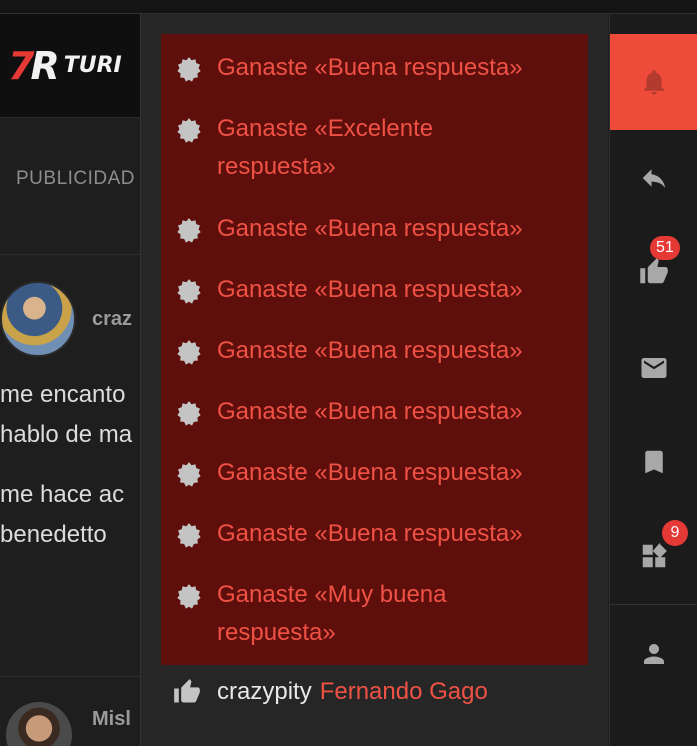 Image resolution: width=697 pixels, height=746 pixels. Describe the element at coordinates (34, 66) in the screenshot. I see `site-logo: 7R` at that location.